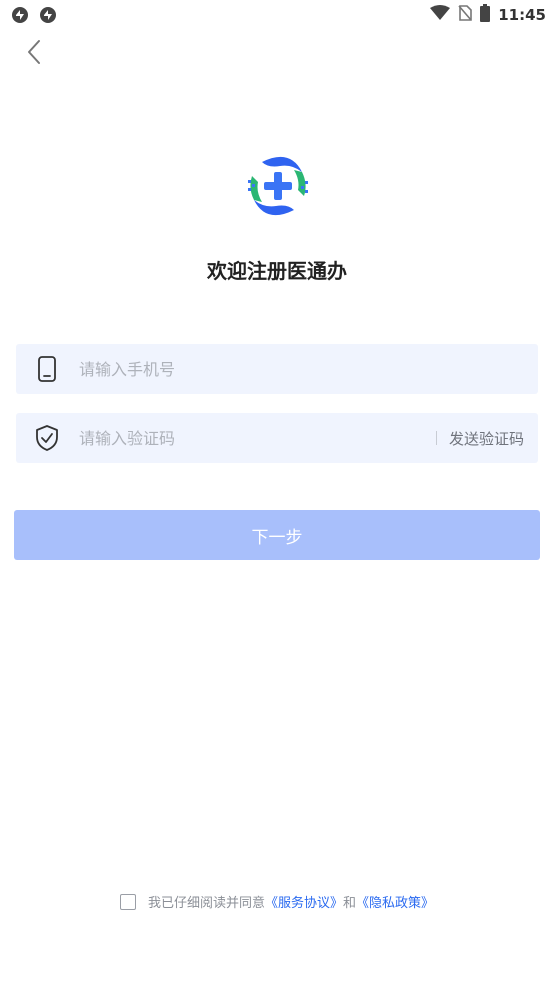  Describe the element at coordinates (350, 903) in the screenshot. I see `agreement-conjunction: 和` at that location.